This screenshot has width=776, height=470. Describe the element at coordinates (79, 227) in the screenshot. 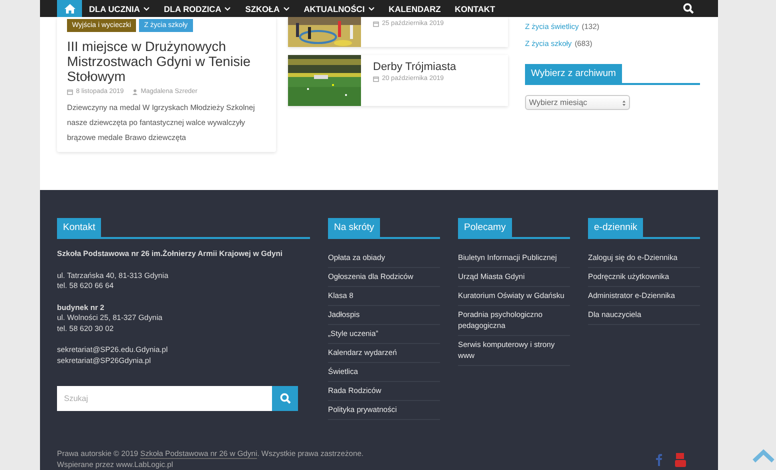

I see `widget-heading: Kontakt` at that location.